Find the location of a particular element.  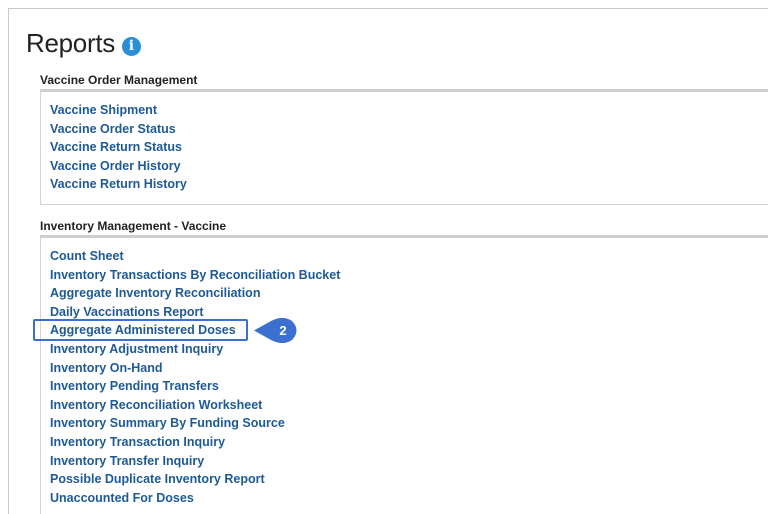

link-inventory-summary-by-funding-source: Inventory Summary By Funding Source is located at coordinates (167, 423).